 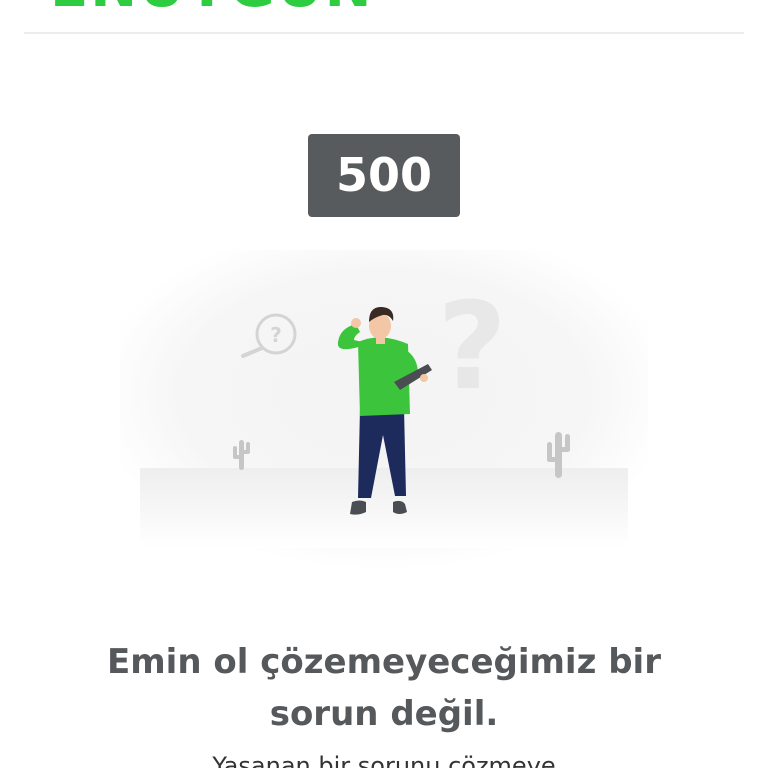 I want to click on magnifier-question-mark: ?, so click(x=276, y=335).